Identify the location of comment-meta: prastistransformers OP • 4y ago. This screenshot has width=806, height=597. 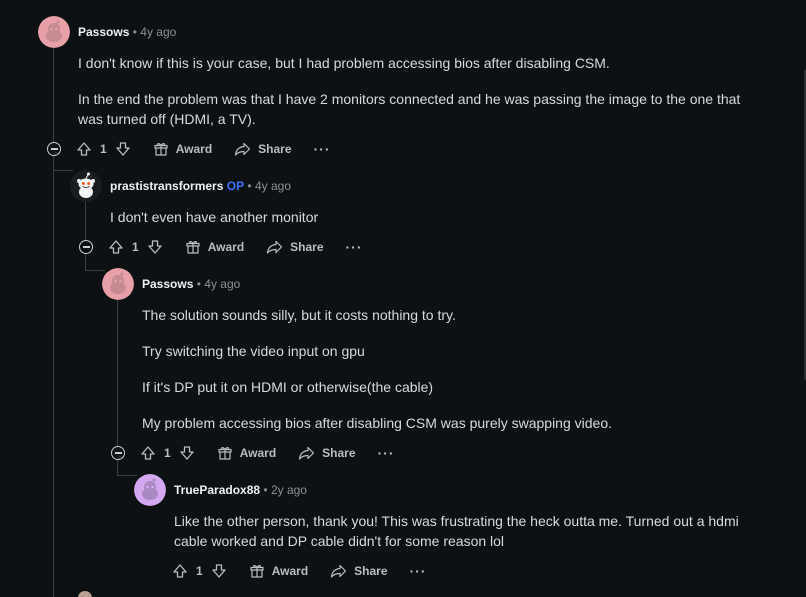
(200, 186).